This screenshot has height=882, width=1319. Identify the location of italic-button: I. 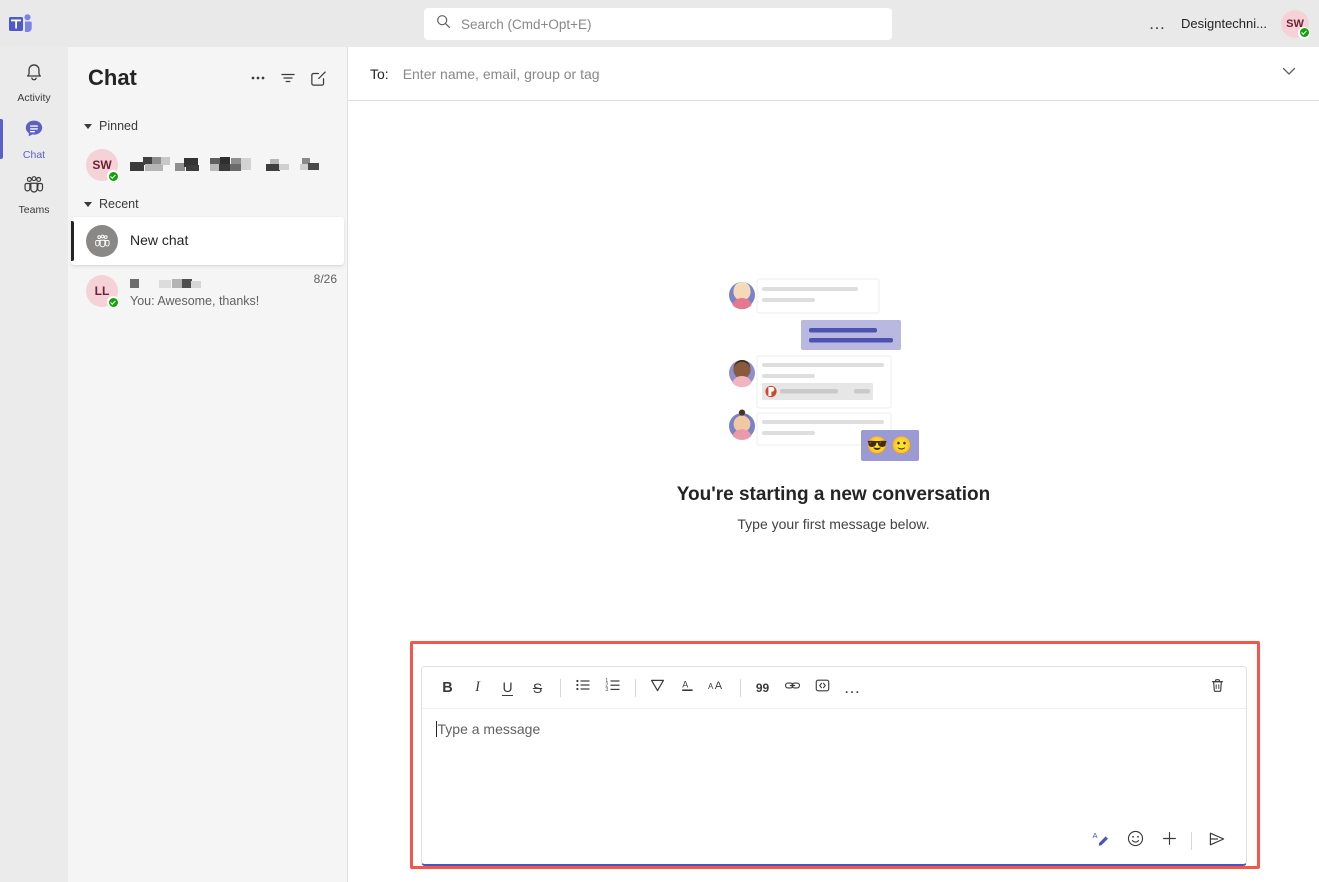
(478, 688).